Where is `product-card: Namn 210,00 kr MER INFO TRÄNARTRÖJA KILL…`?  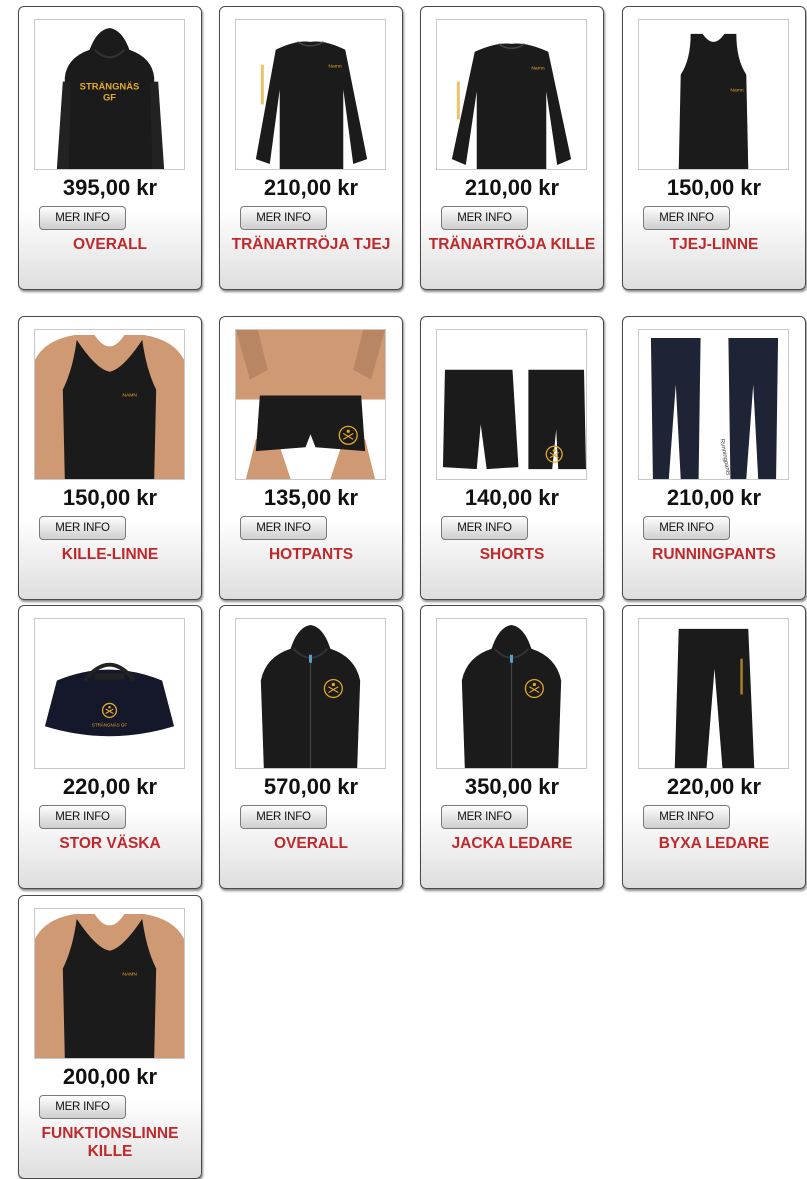
product-card: Namn 210,00 kr MER INFO TRÄNARTRÖJA KILL… is located at coordinates (512, 148).